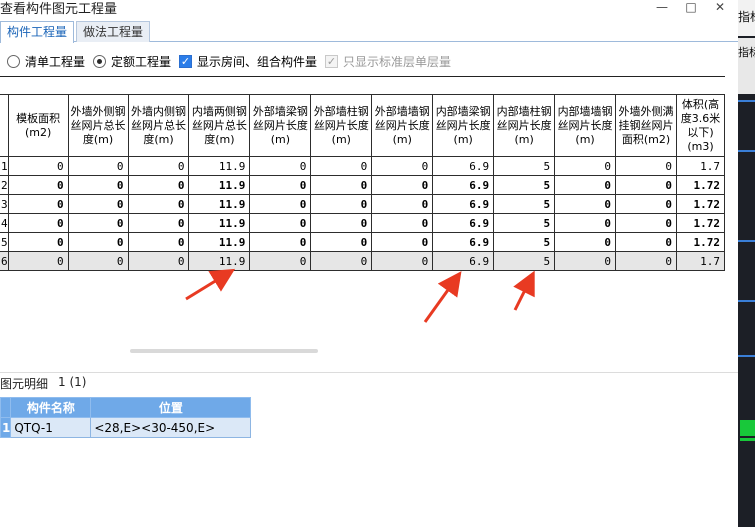 The width and height of the screenshot is (755, 527). I want to click on radio-circle-icon, so click(13, 61).